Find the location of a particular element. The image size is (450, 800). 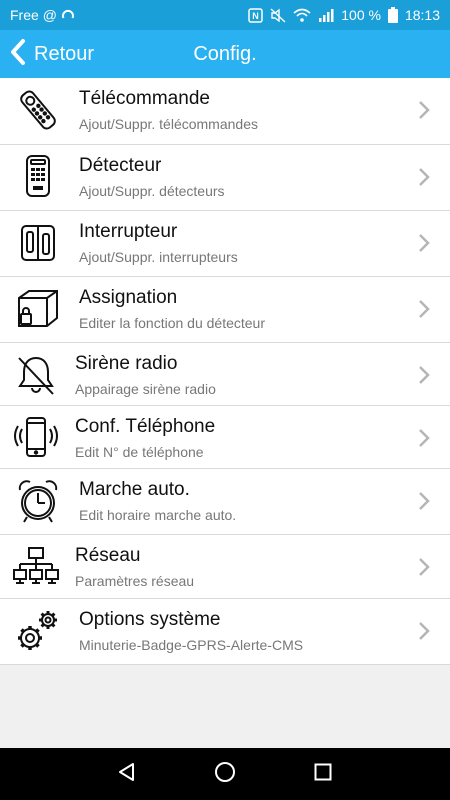

app-header: Retour Config. is located at coordinates (225, 54).